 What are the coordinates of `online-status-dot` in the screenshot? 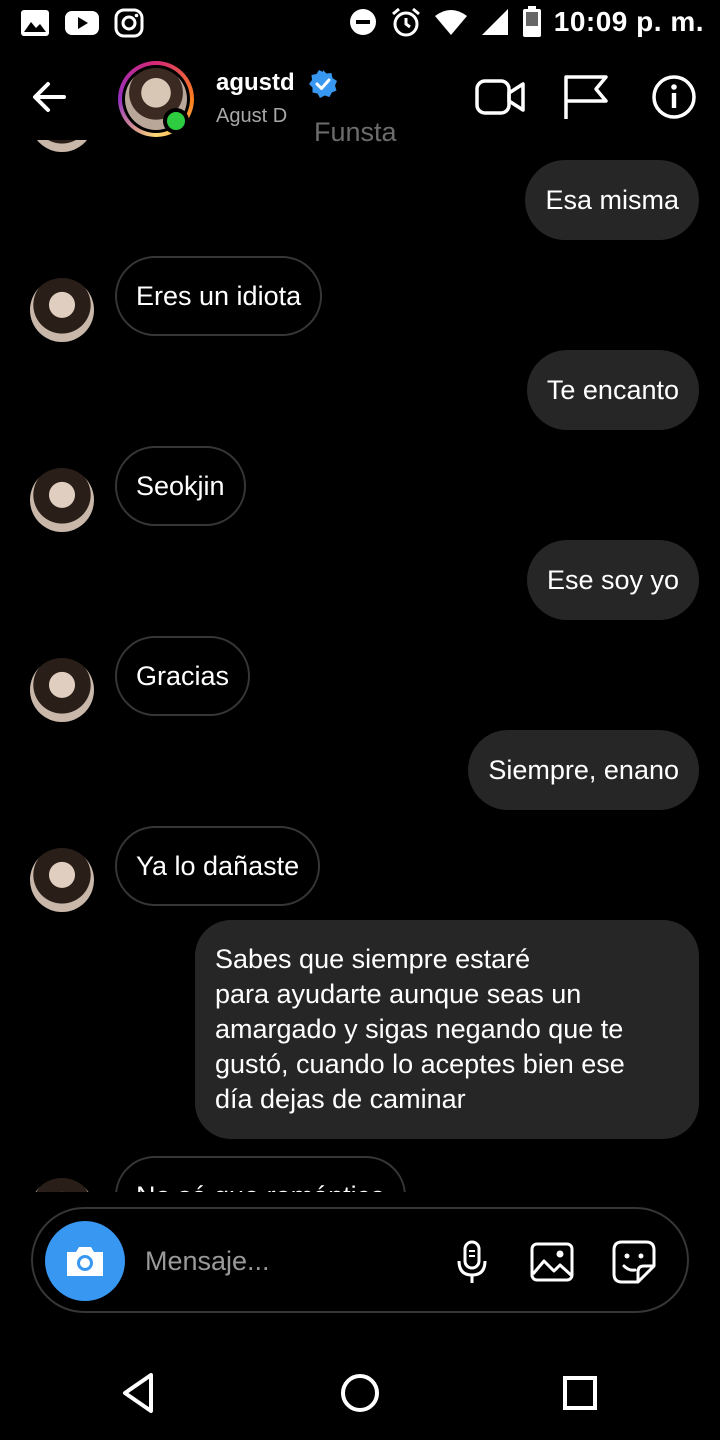 It's located at (176, 121).